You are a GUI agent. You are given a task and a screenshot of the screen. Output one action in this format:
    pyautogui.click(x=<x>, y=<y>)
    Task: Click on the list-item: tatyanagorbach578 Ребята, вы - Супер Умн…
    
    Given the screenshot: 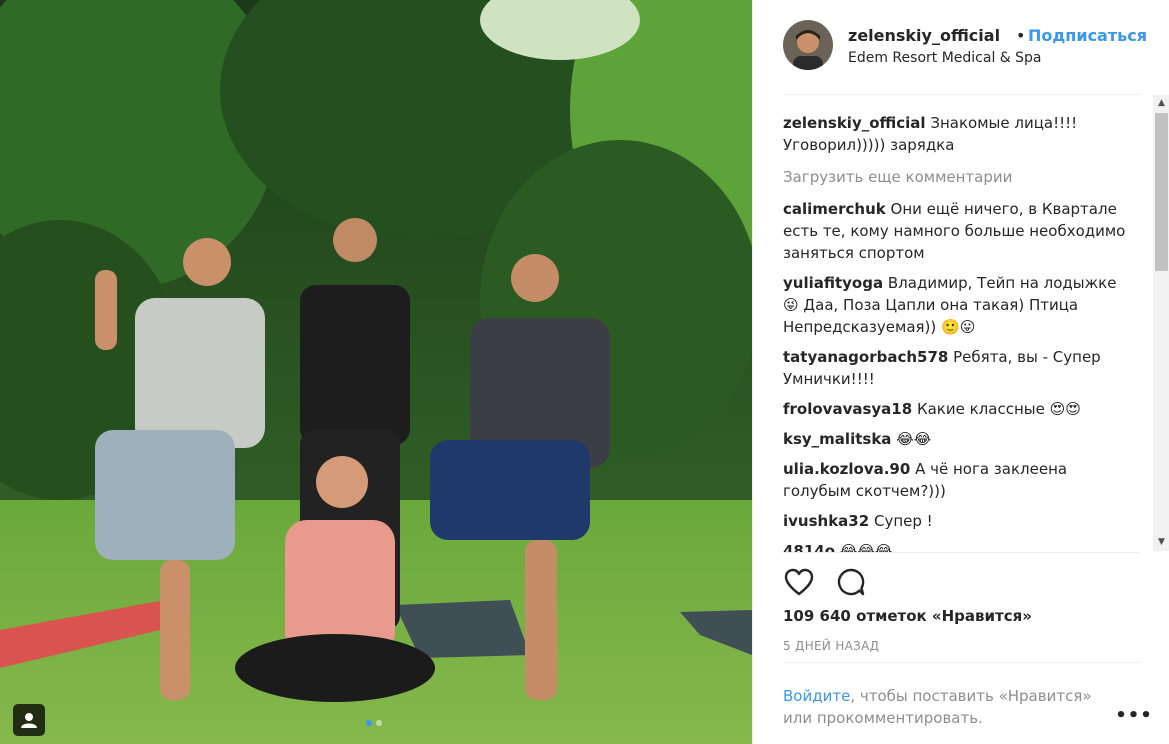 What is the action you would take?
    pyautogui.click(x=959, y=368)
    